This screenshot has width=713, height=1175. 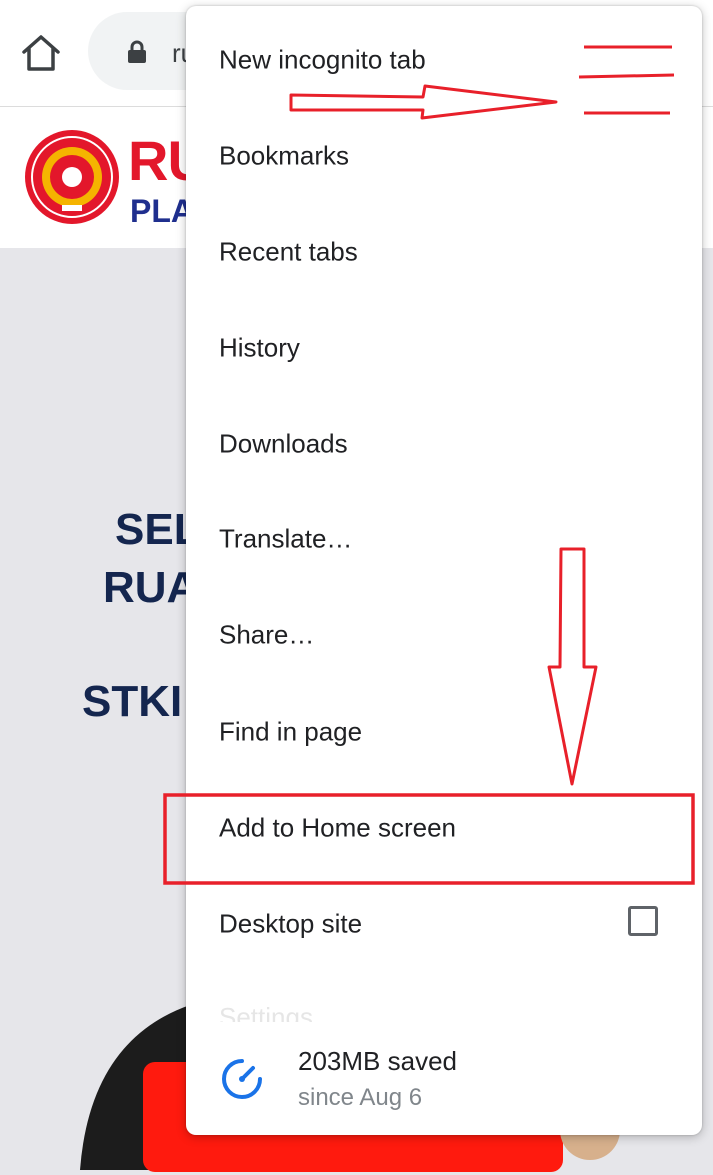 I want to click on menu-item-label: Desktop site, so click(x=291, y=923).